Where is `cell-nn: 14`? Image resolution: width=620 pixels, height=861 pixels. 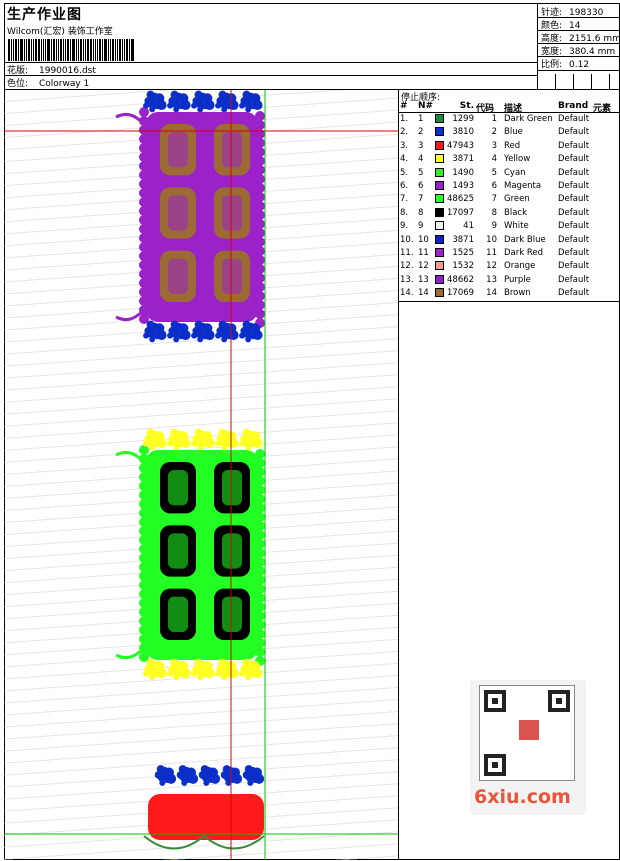 cell-nn: 14 is located at coordinates (423, 293).